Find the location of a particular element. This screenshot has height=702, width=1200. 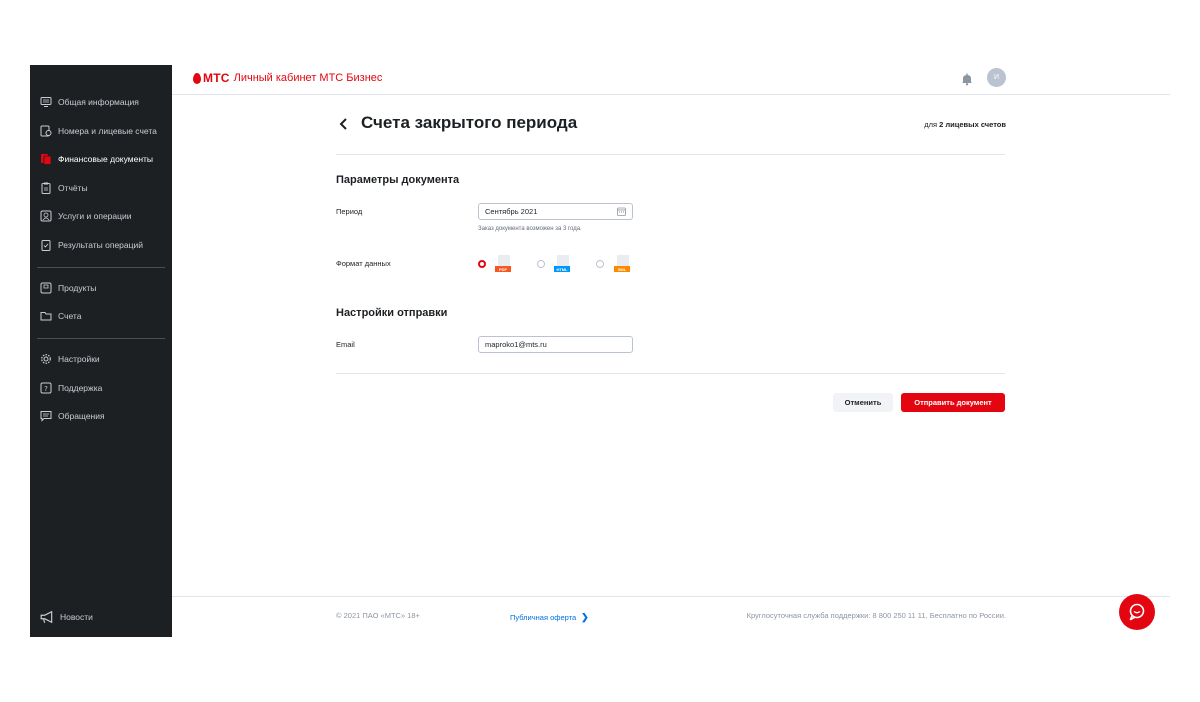

avatar-initial: И is located at coordinates (996, 77).